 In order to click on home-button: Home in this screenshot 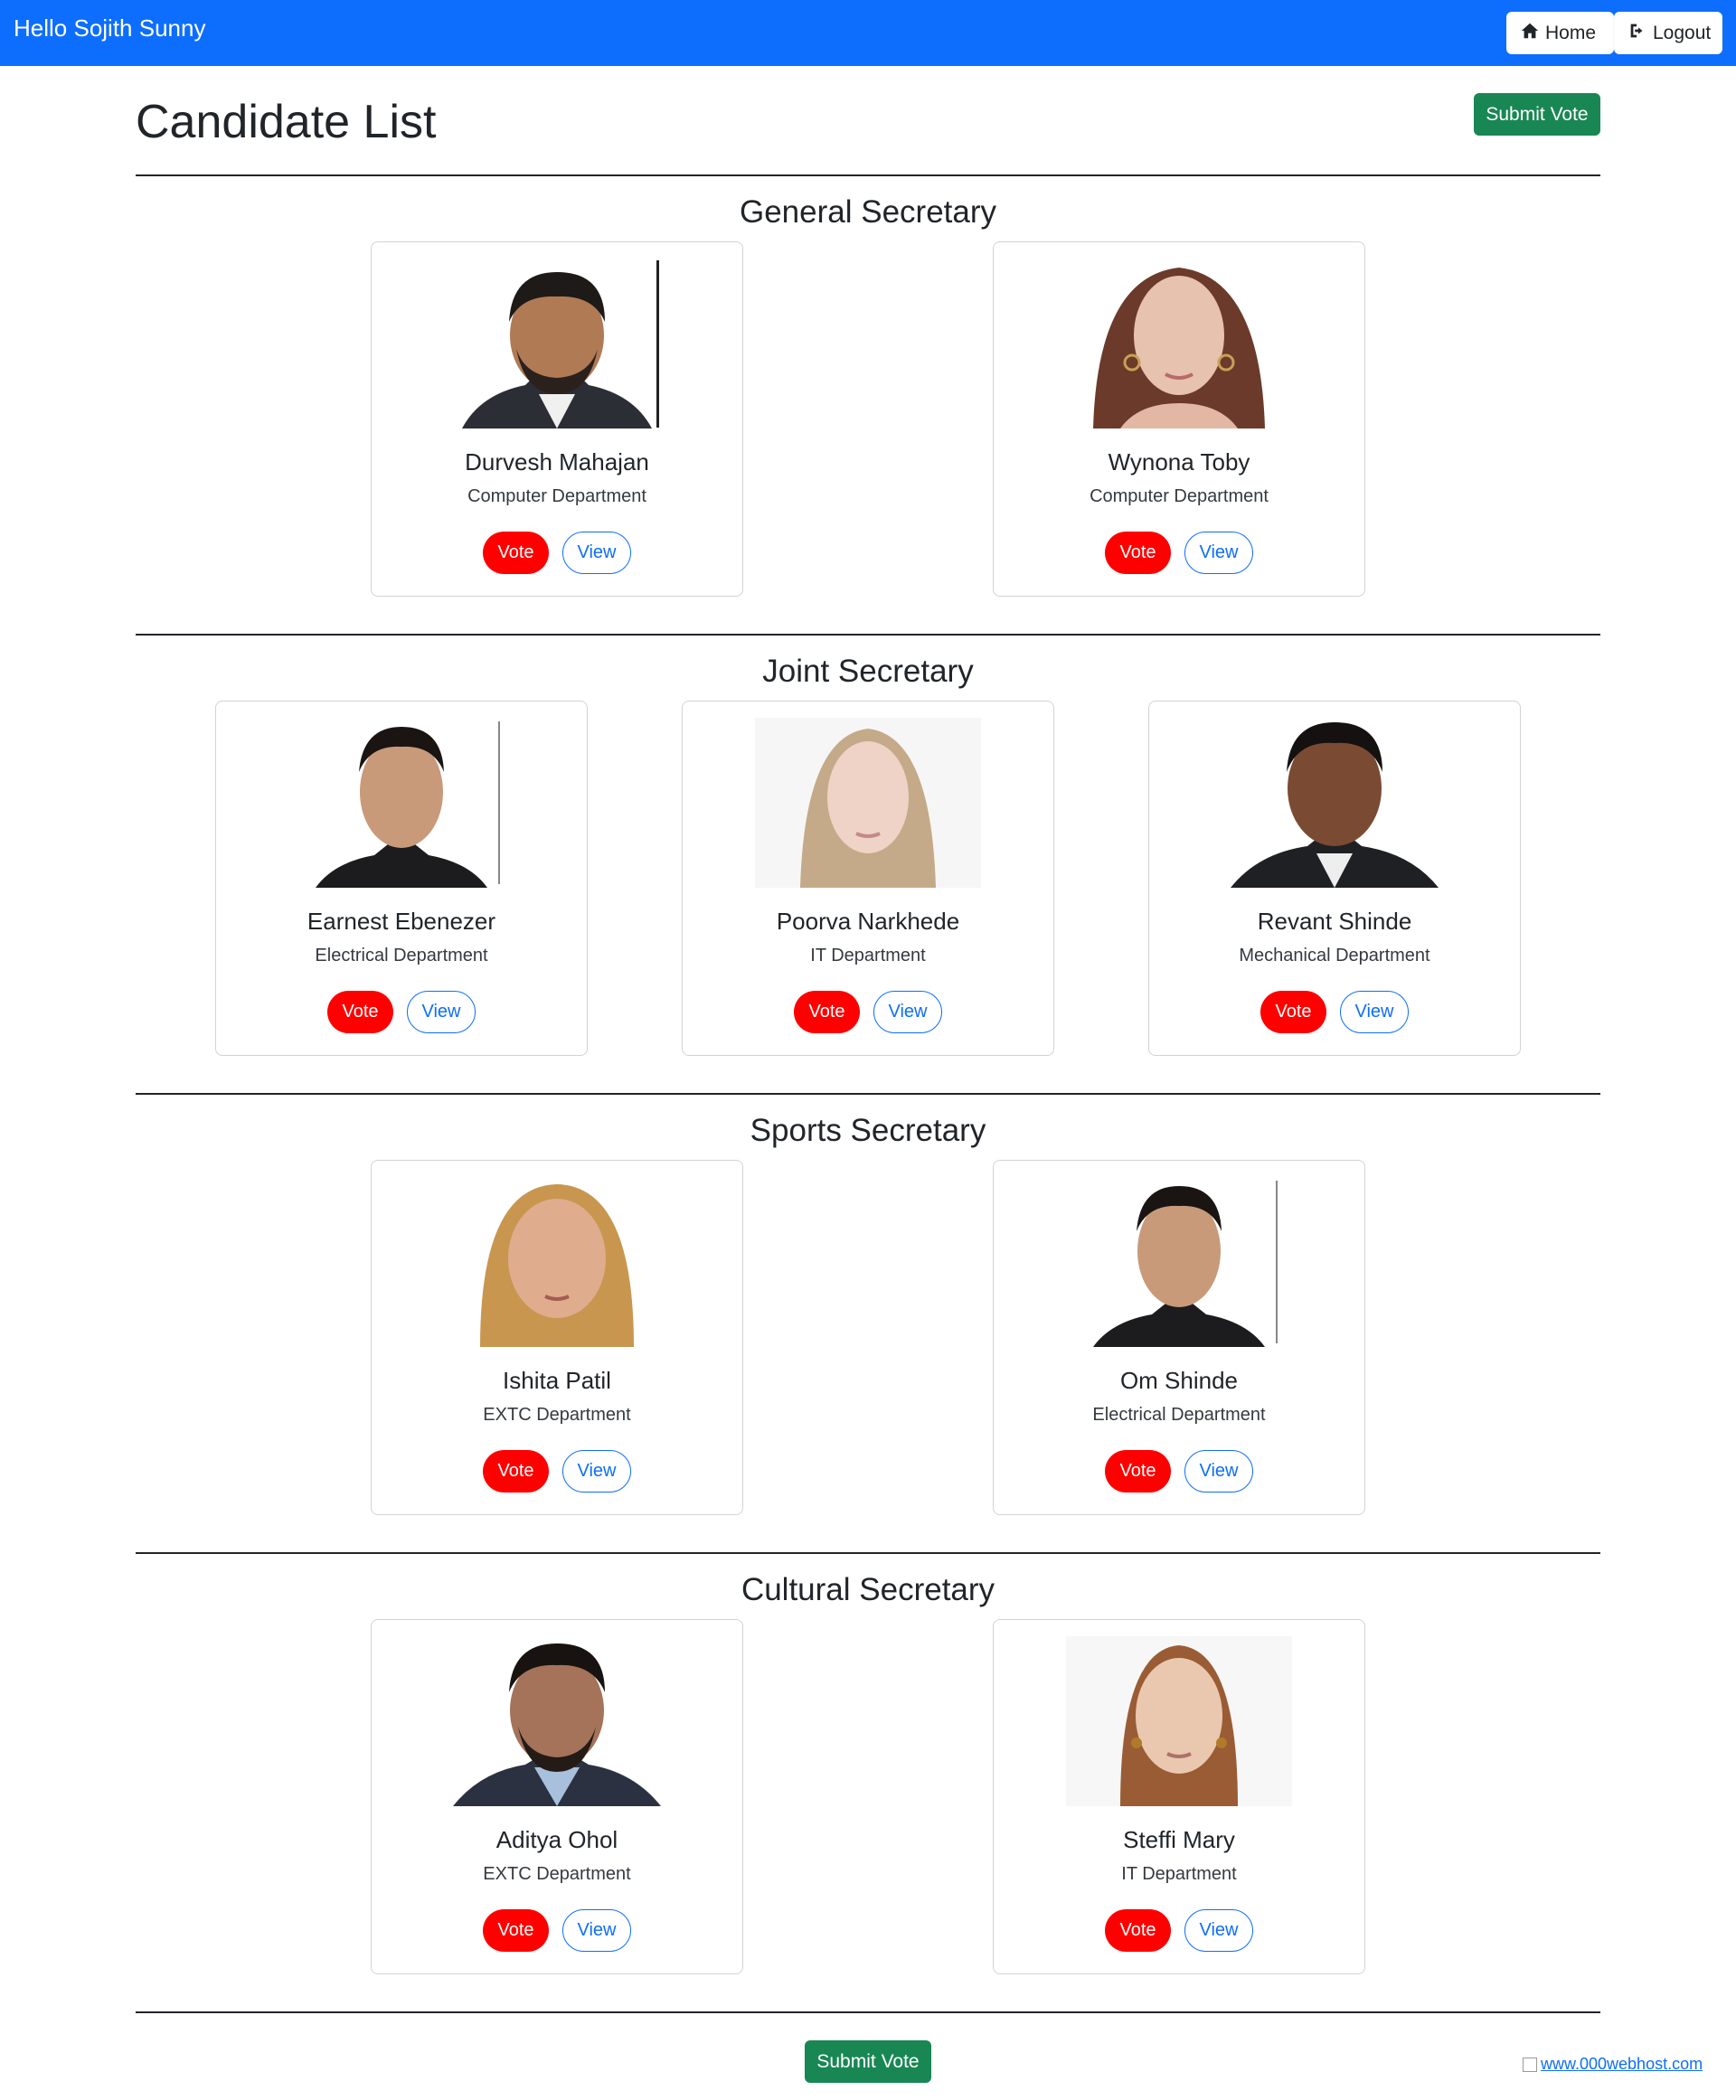, I will do `click(1560, 33)`.